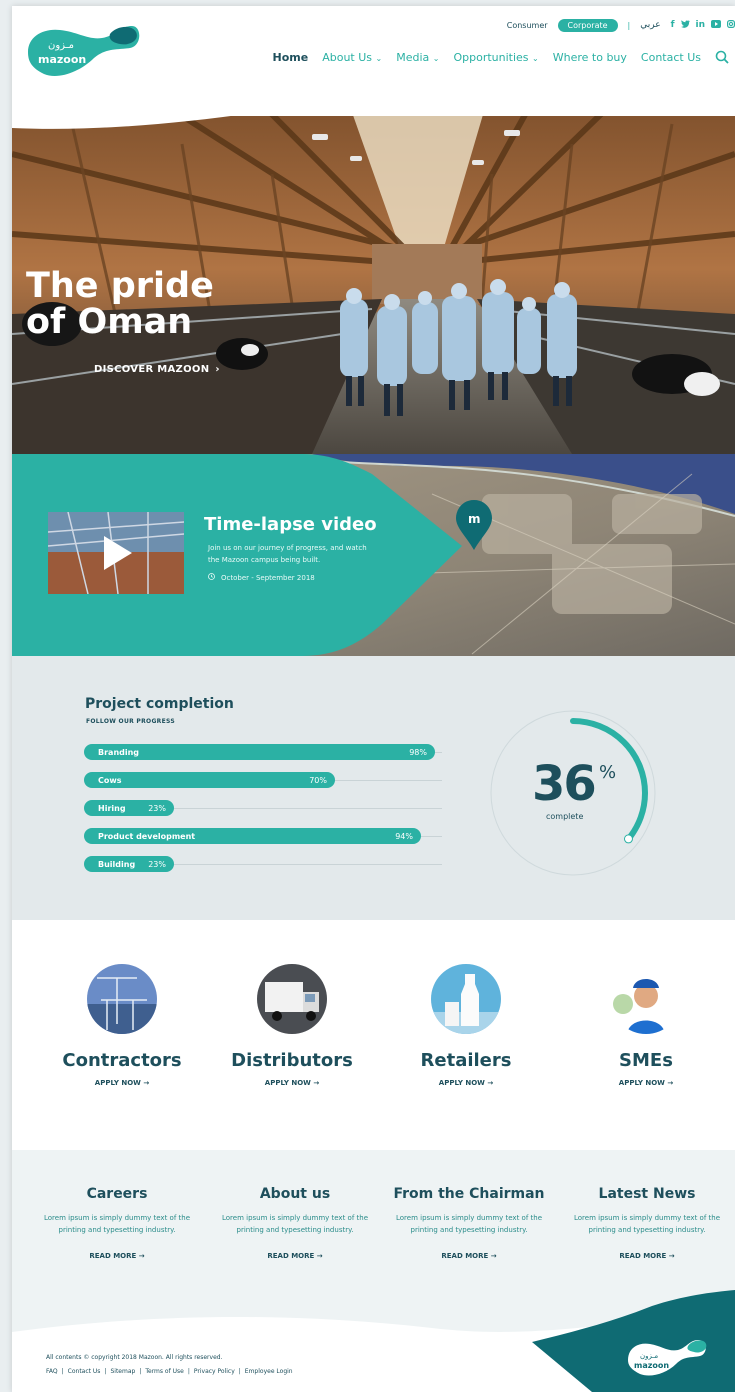  I want to click on progress-bar-row: Hiring 23%, so click(263, 808).